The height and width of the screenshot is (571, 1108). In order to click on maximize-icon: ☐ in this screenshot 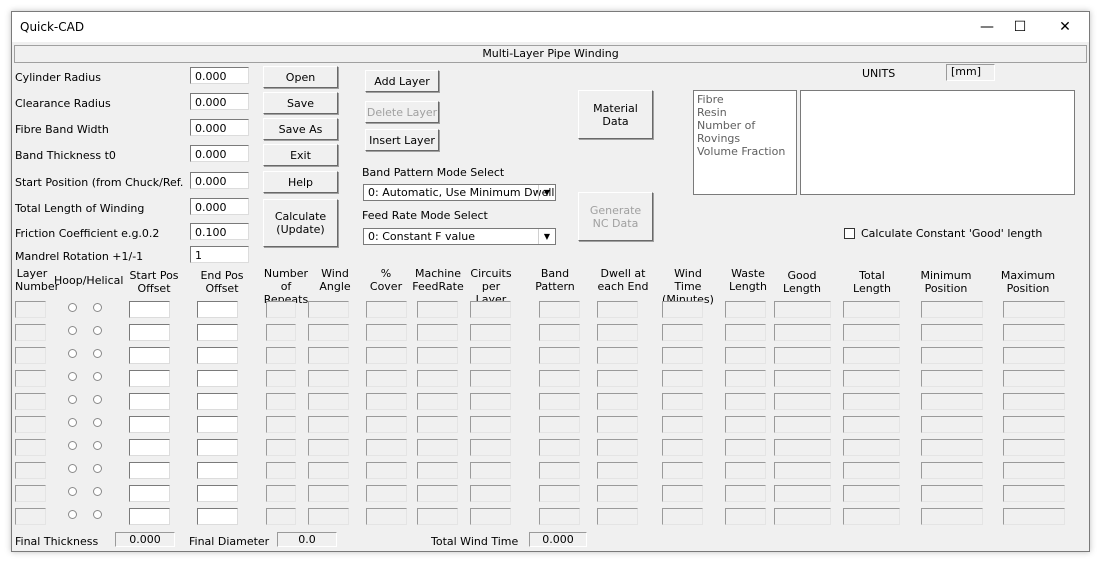, I will do `click(1020, 27)`.